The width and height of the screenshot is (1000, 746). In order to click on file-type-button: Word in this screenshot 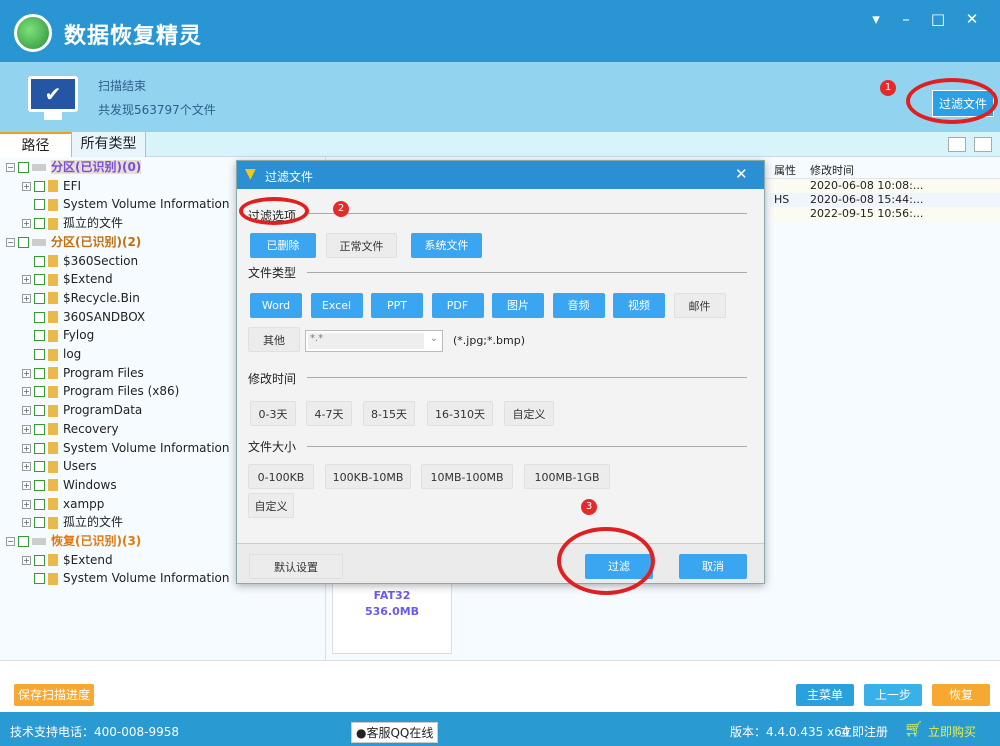, I will do `click(276, 305)`.